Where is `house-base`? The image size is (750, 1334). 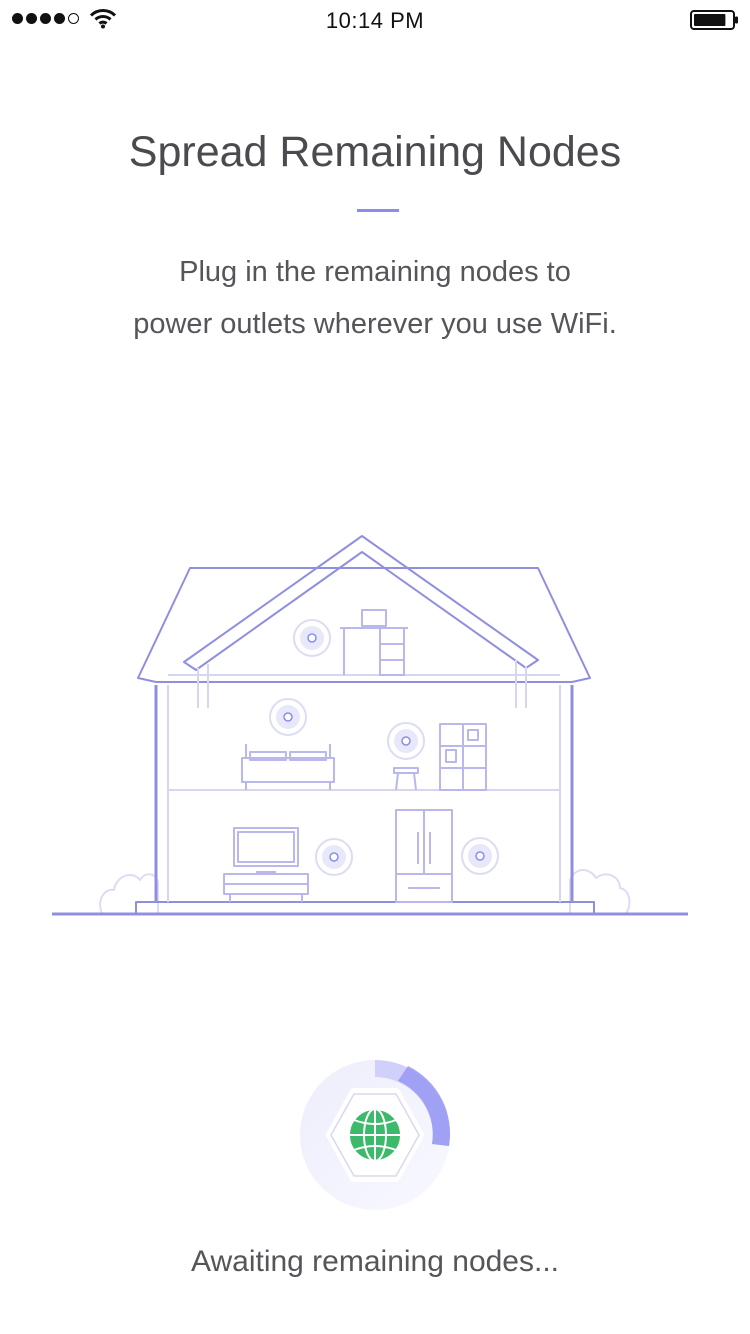 house-base is located at coordinates (365, 908).